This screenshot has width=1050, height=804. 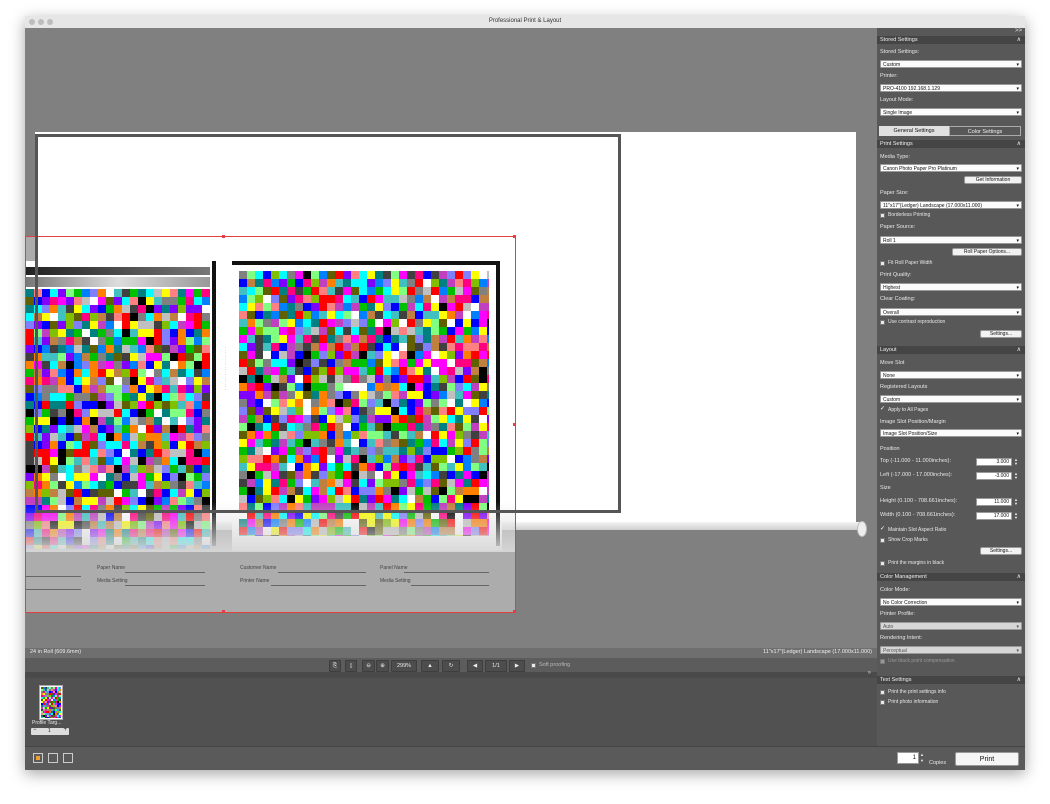 I want to click on tab-color-settings: Color Settings, so click(x=985, y=131).